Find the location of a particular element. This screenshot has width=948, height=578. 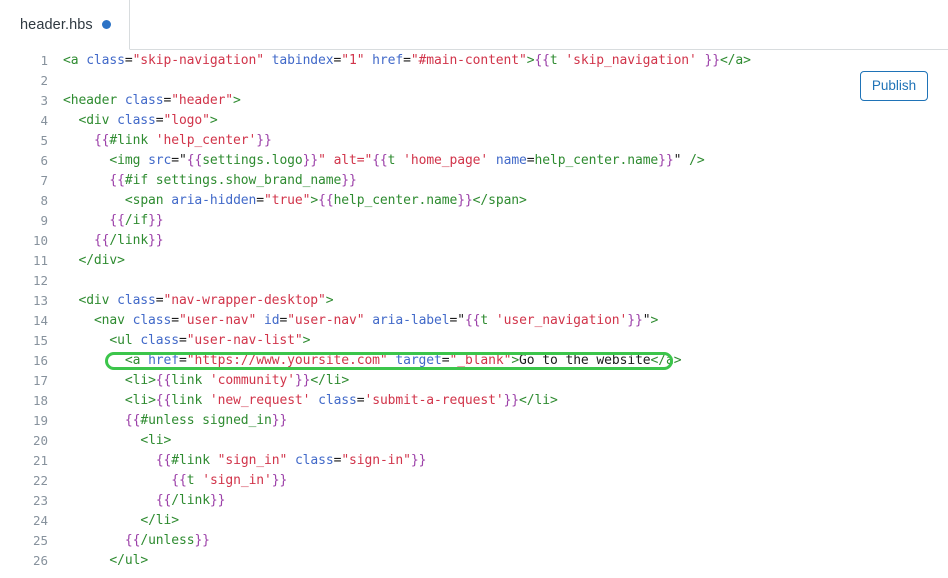

line-number: 6 is located at coordinates (44, 160).